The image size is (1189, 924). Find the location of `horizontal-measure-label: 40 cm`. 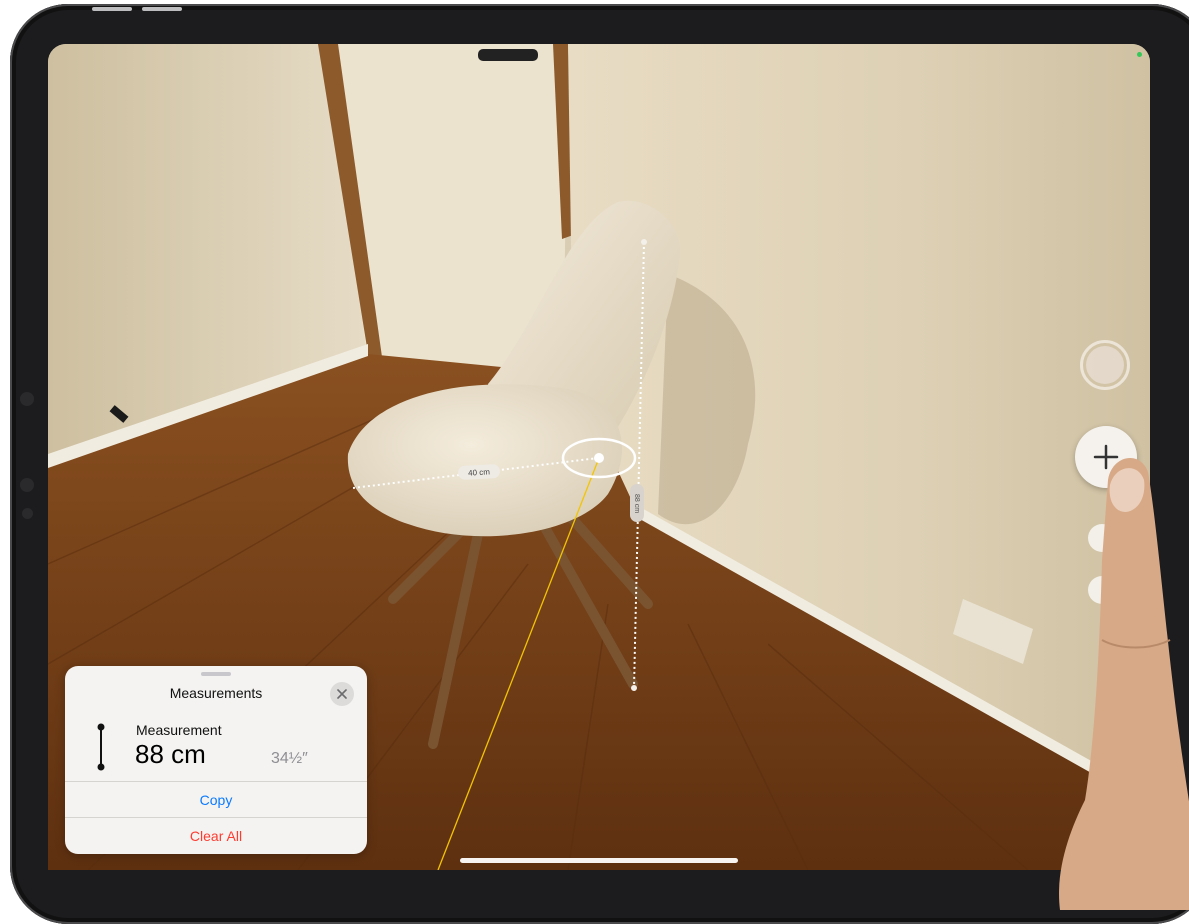

horizontal-measure-label: 40 cm is located at coordinates (479, 472).